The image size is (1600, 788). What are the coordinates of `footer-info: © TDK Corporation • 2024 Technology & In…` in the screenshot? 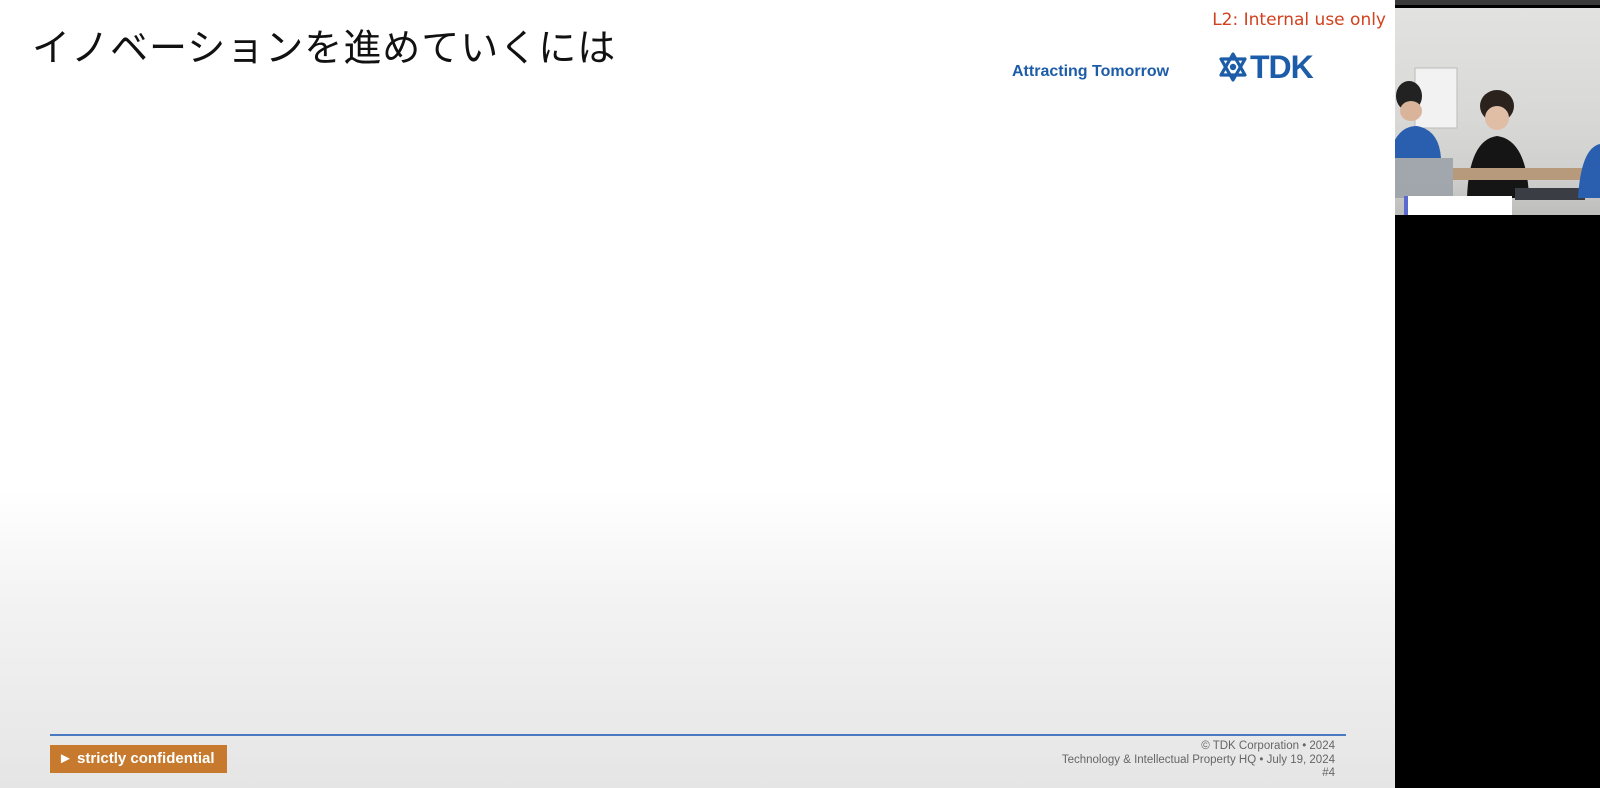 It's located at (1198, 760).